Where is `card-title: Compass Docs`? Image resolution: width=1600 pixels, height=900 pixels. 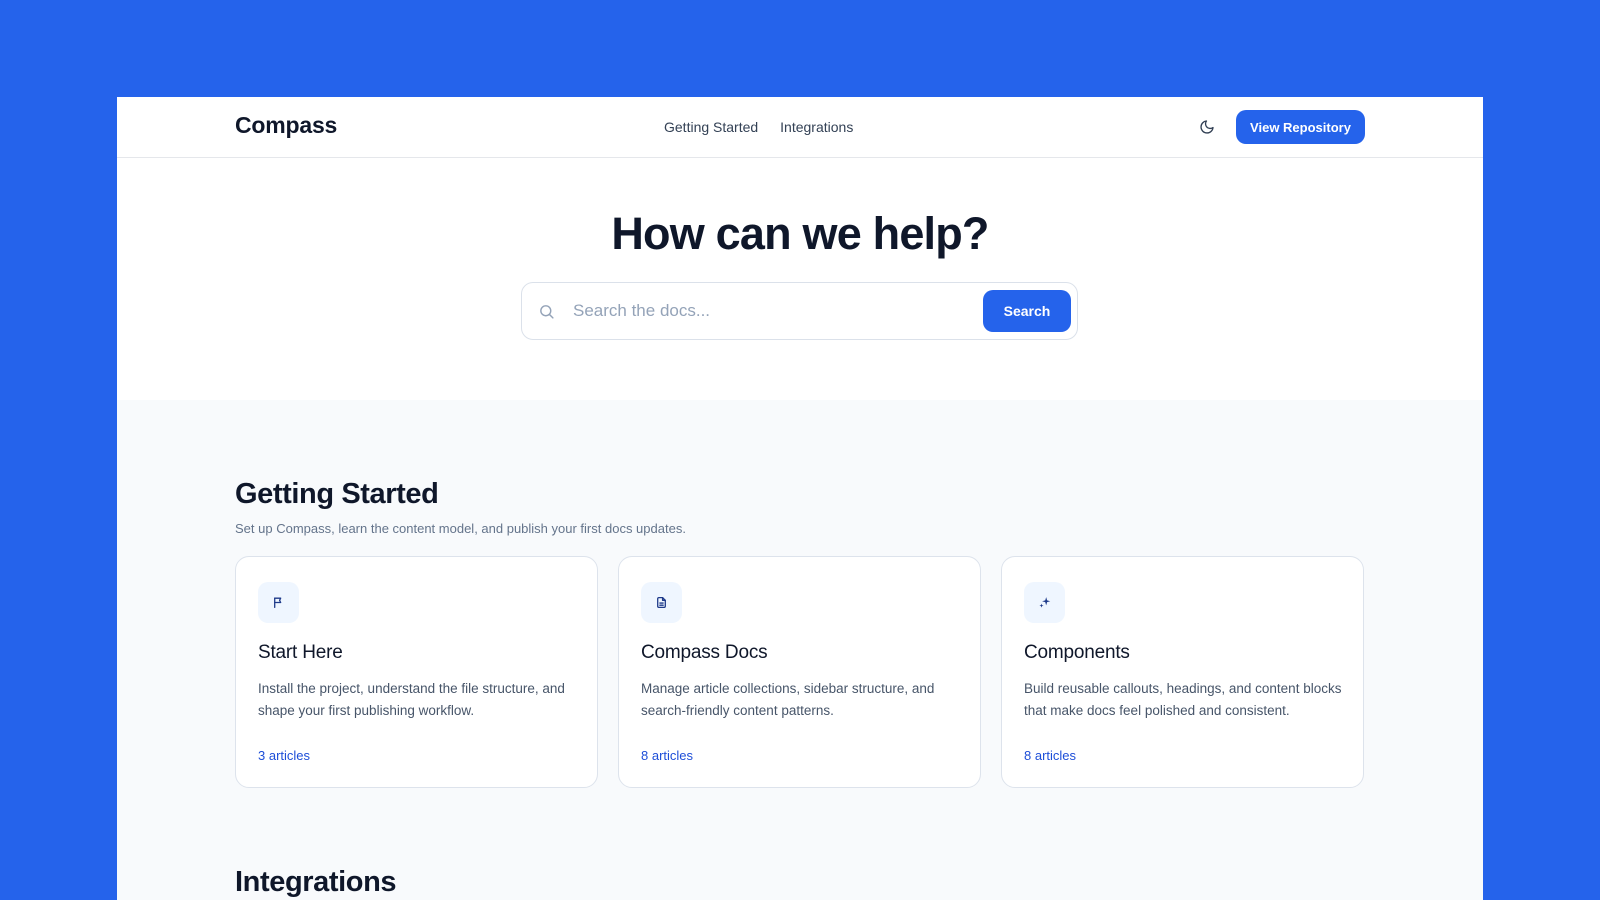
card-title: Compass Docs is located at coordinates (704, 652).